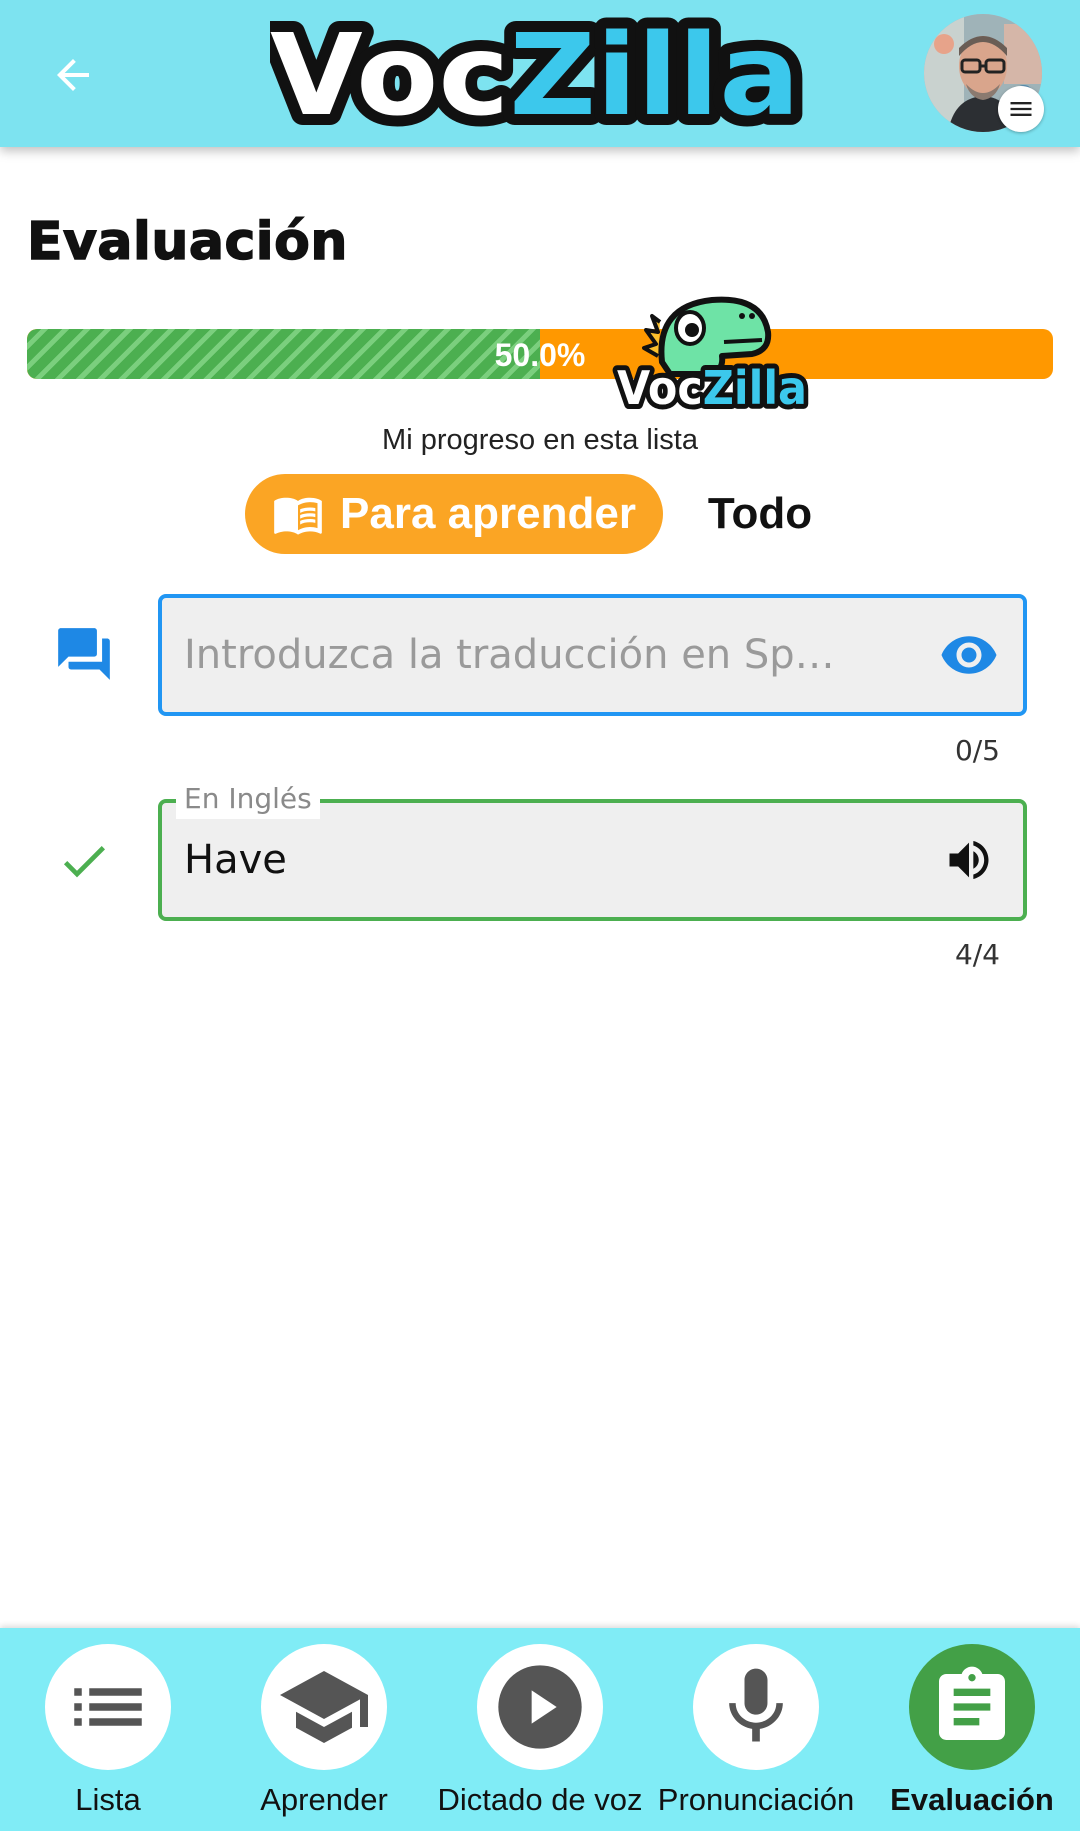 The image size is (1080, 1831). I want to click on nav-aprender: Aprender, so click(324, 1734).